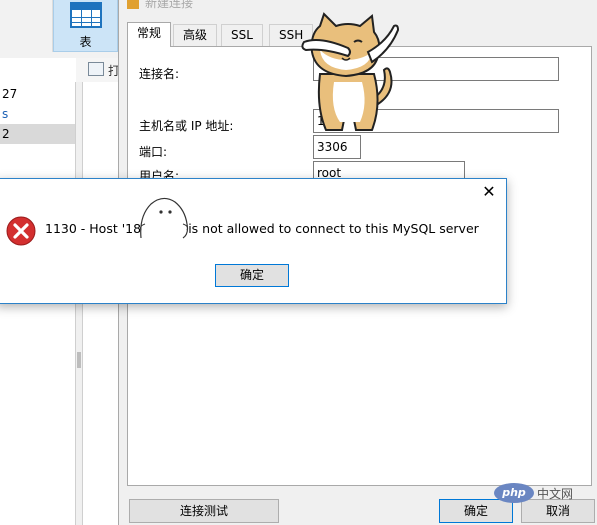 This screenshot has width=597, height=525. Describe the element at coordinates (86, 15) in the screenshot. I see `table-grid-icon` at that location.